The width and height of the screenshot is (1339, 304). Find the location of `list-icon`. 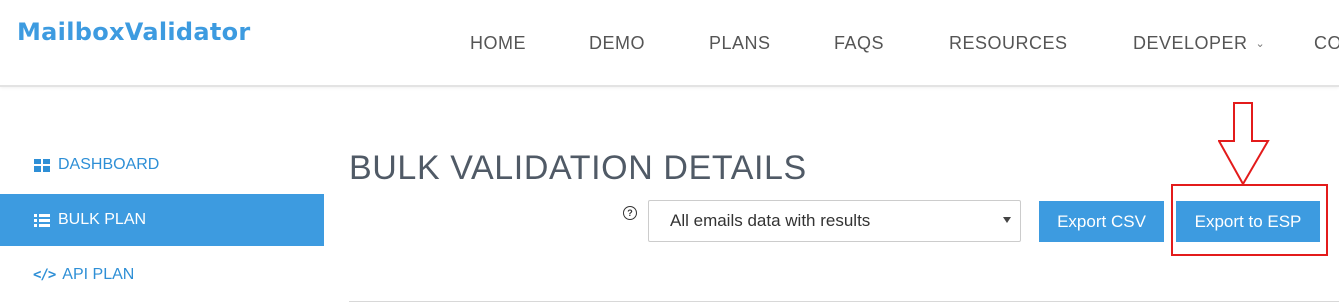

list-icon is located at coordinates (42, 220).